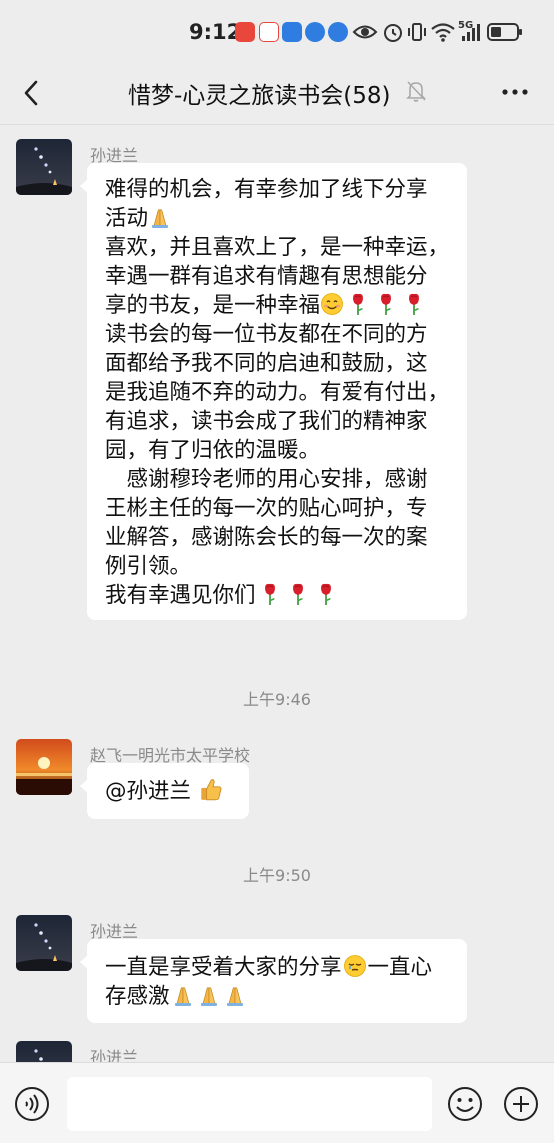 The height and width of the screenshot is (1143, 554). Describe the element at coordinates (354, 966) in the screenshot. I see `touched-emoji-icon` at that location.